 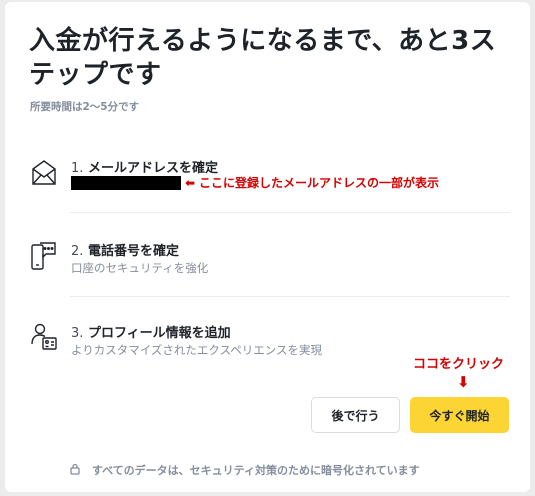 What do you see at coordinates (255, 470) in the screenshot?
I see `encryption-note-text: すべてのデータは、セキュリティ対策のために暗号化されています` at bounding box center [255, 470].